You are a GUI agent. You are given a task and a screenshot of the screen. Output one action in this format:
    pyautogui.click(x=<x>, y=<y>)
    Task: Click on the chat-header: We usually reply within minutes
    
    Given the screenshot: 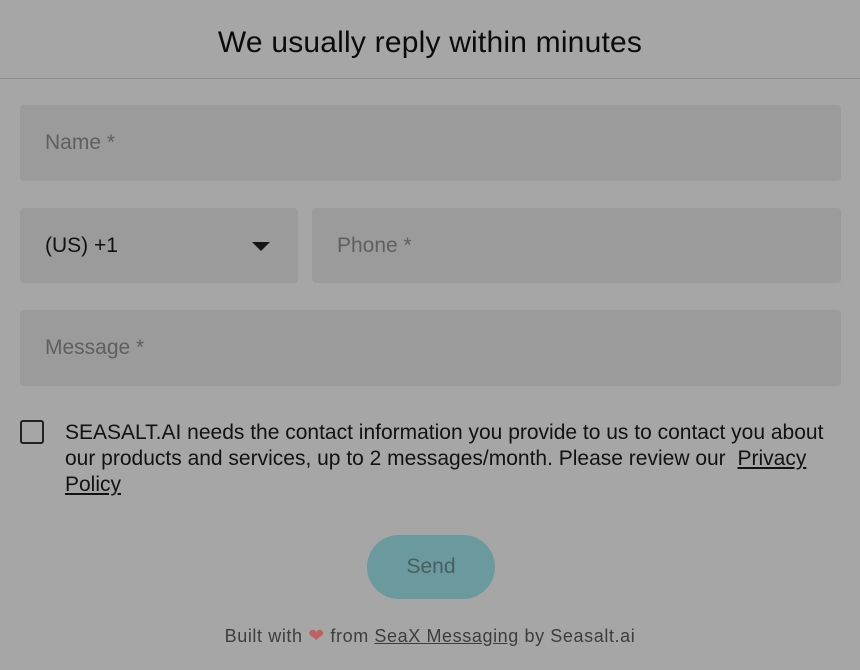 What is the action you would take?
    pyautogui.click(x=430, y=39)
    